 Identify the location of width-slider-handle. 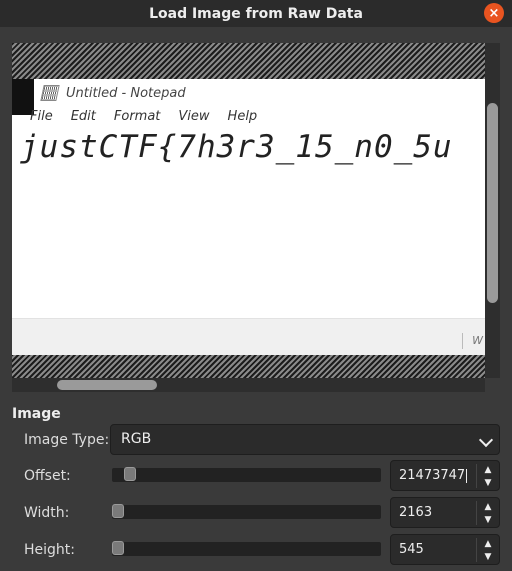
(118, 511).